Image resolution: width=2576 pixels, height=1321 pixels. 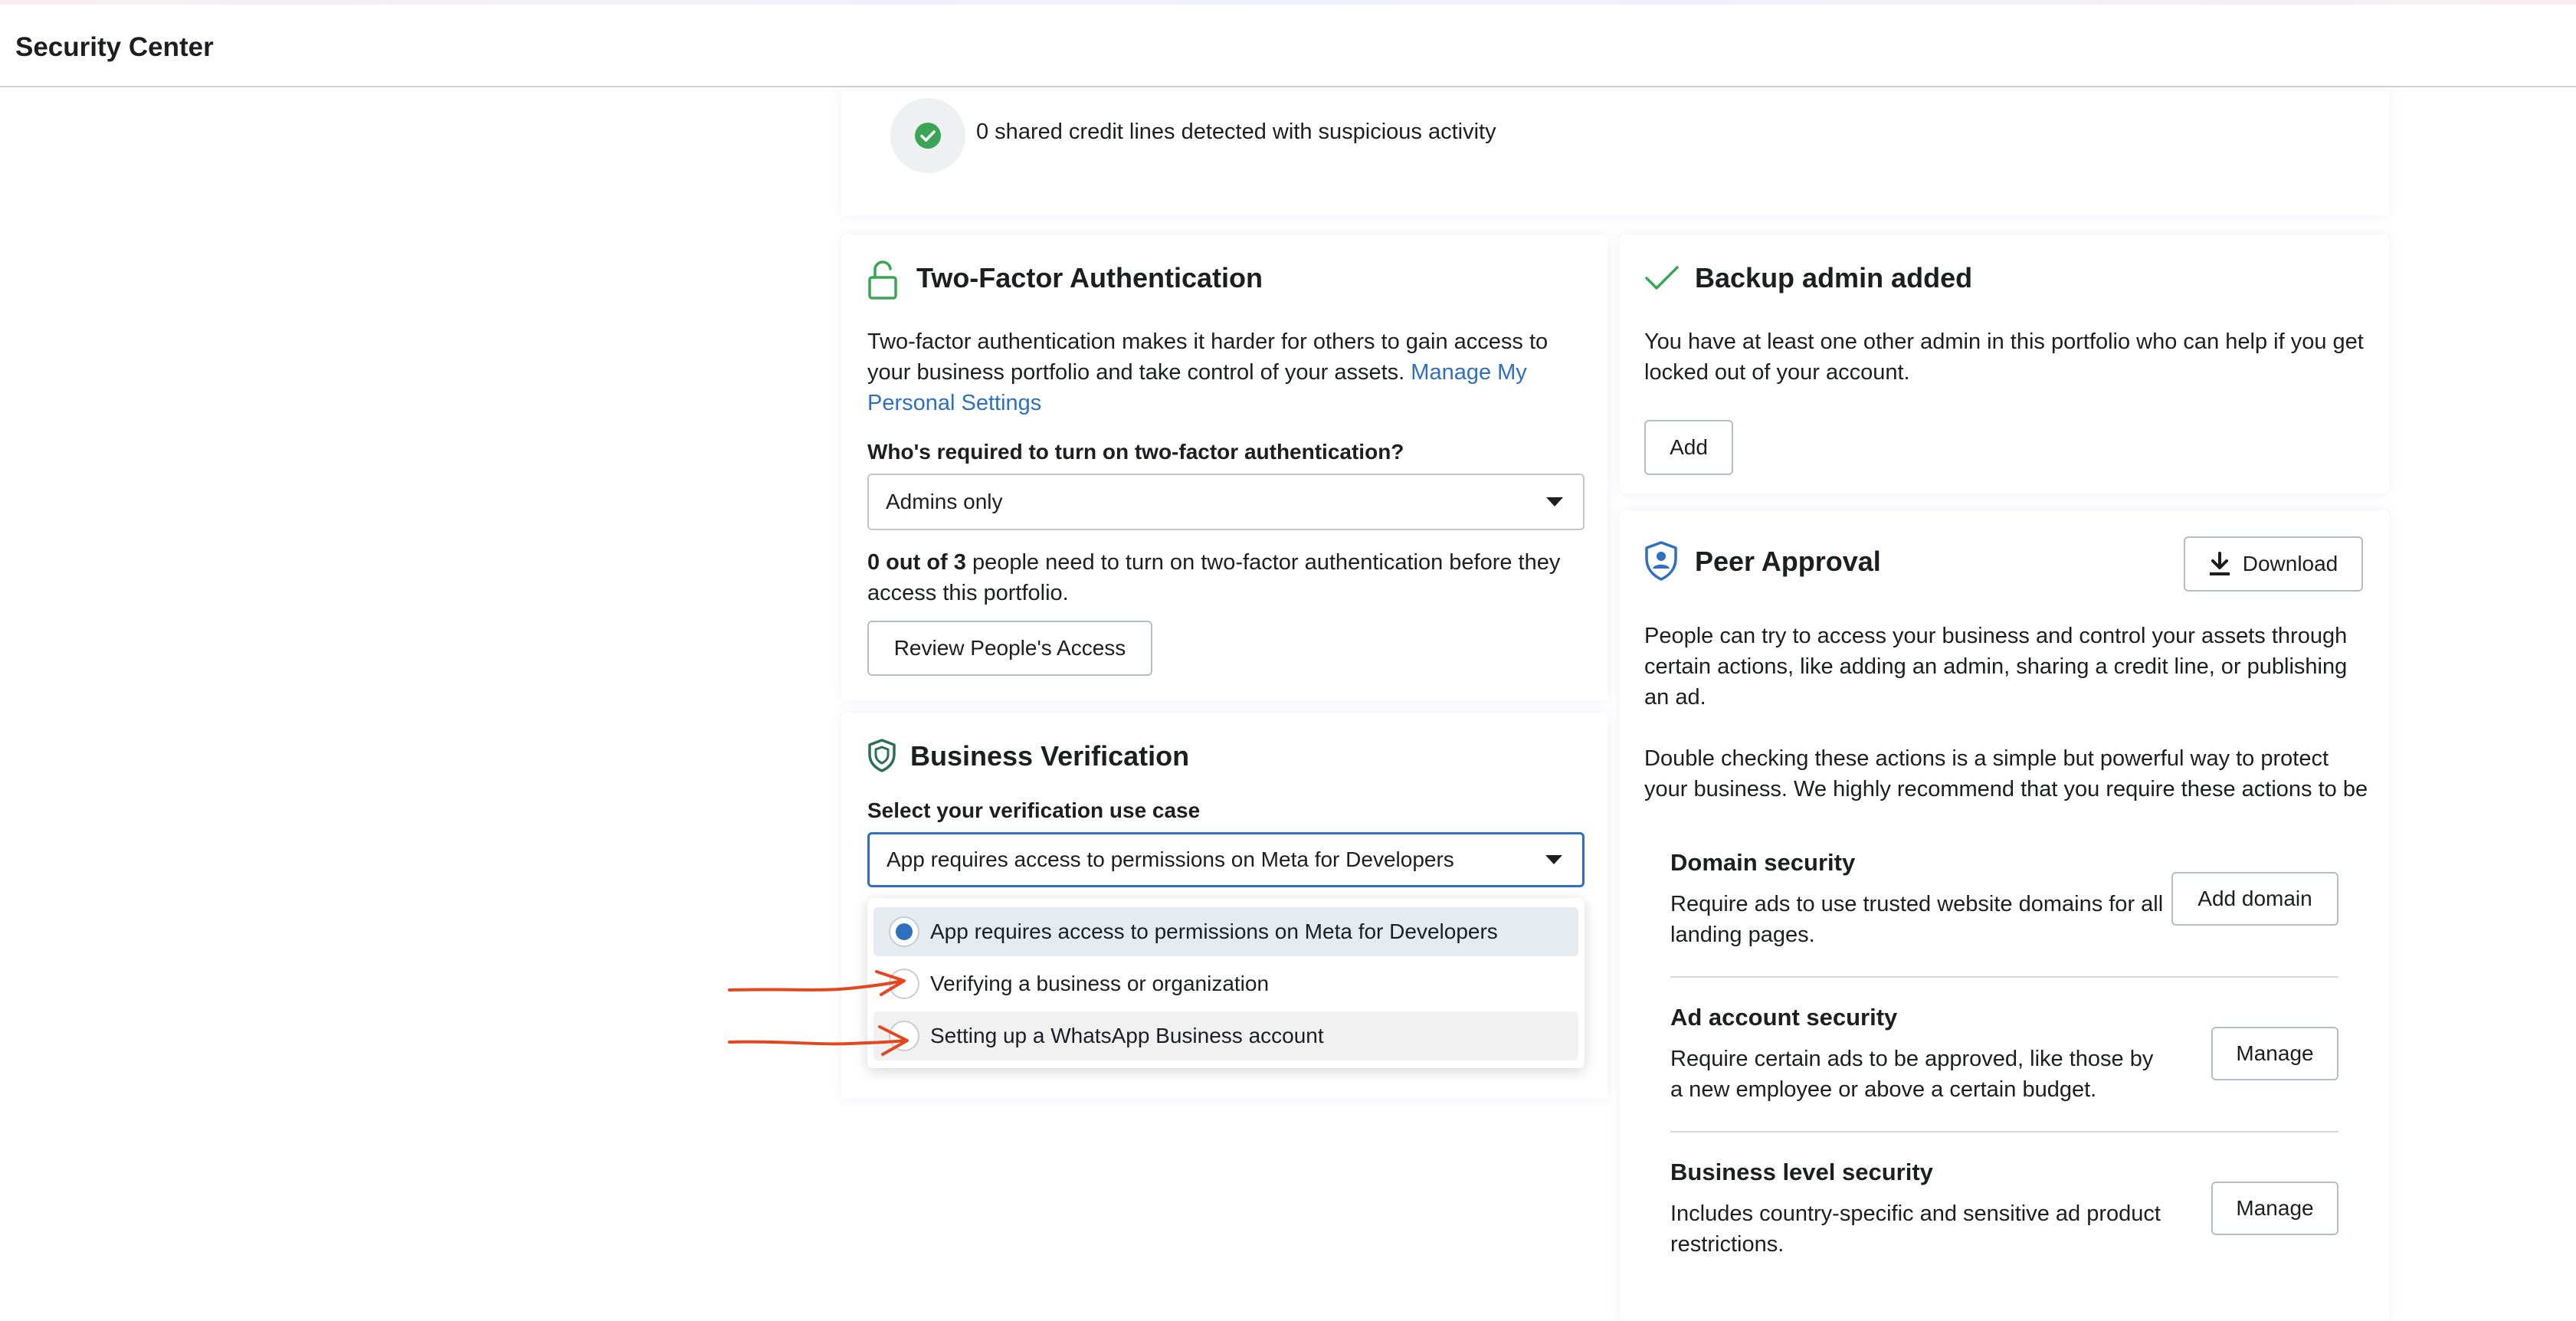 I want to click on option-verifying-business: Verifying a business or organization, so click(x=1225, y=984).